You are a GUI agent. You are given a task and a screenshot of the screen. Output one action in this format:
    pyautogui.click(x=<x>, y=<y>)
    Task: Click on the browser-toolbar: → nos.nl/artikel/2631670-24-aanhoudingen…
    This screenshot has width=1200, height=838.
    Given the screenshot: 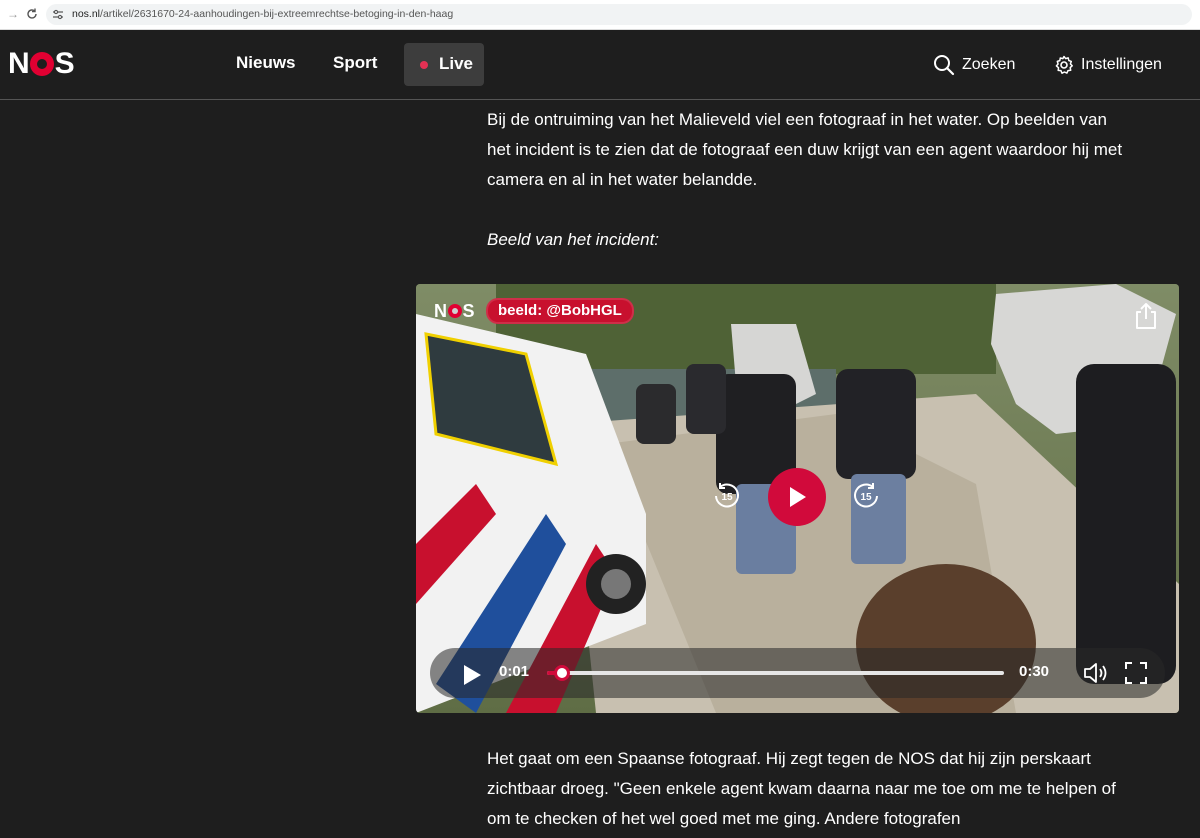 What is the action you would take?
    pyautogui.click(x=600, y=15)
    